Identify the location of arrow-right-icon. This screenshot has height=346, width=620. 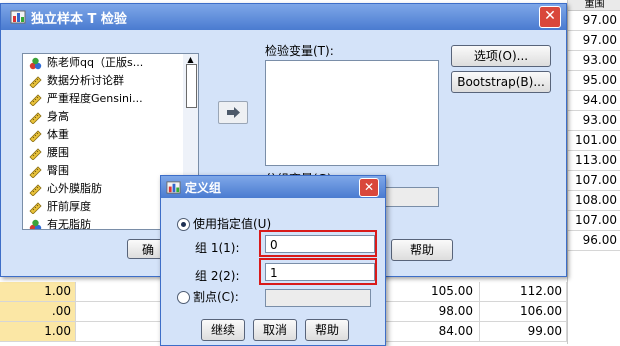
(233, 112).